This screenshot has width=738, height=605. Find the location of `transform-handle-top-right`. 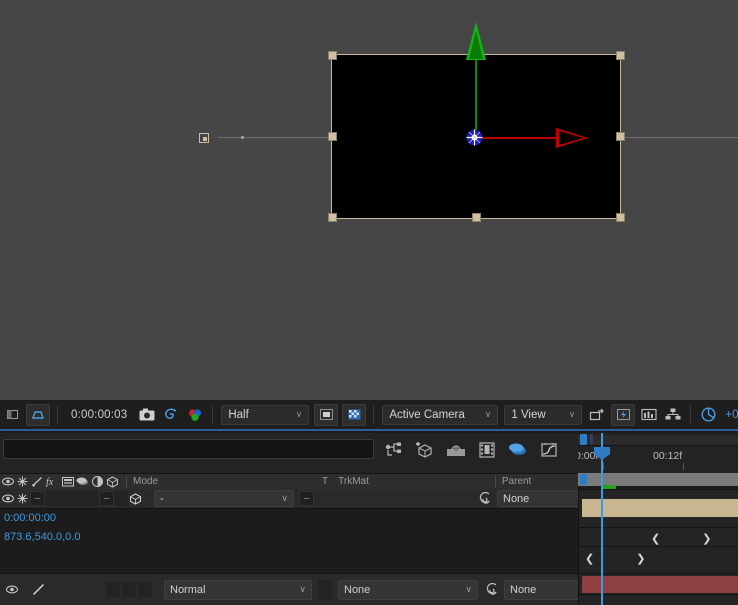

transform-handle-top-right is located at coordinates (620, 55).